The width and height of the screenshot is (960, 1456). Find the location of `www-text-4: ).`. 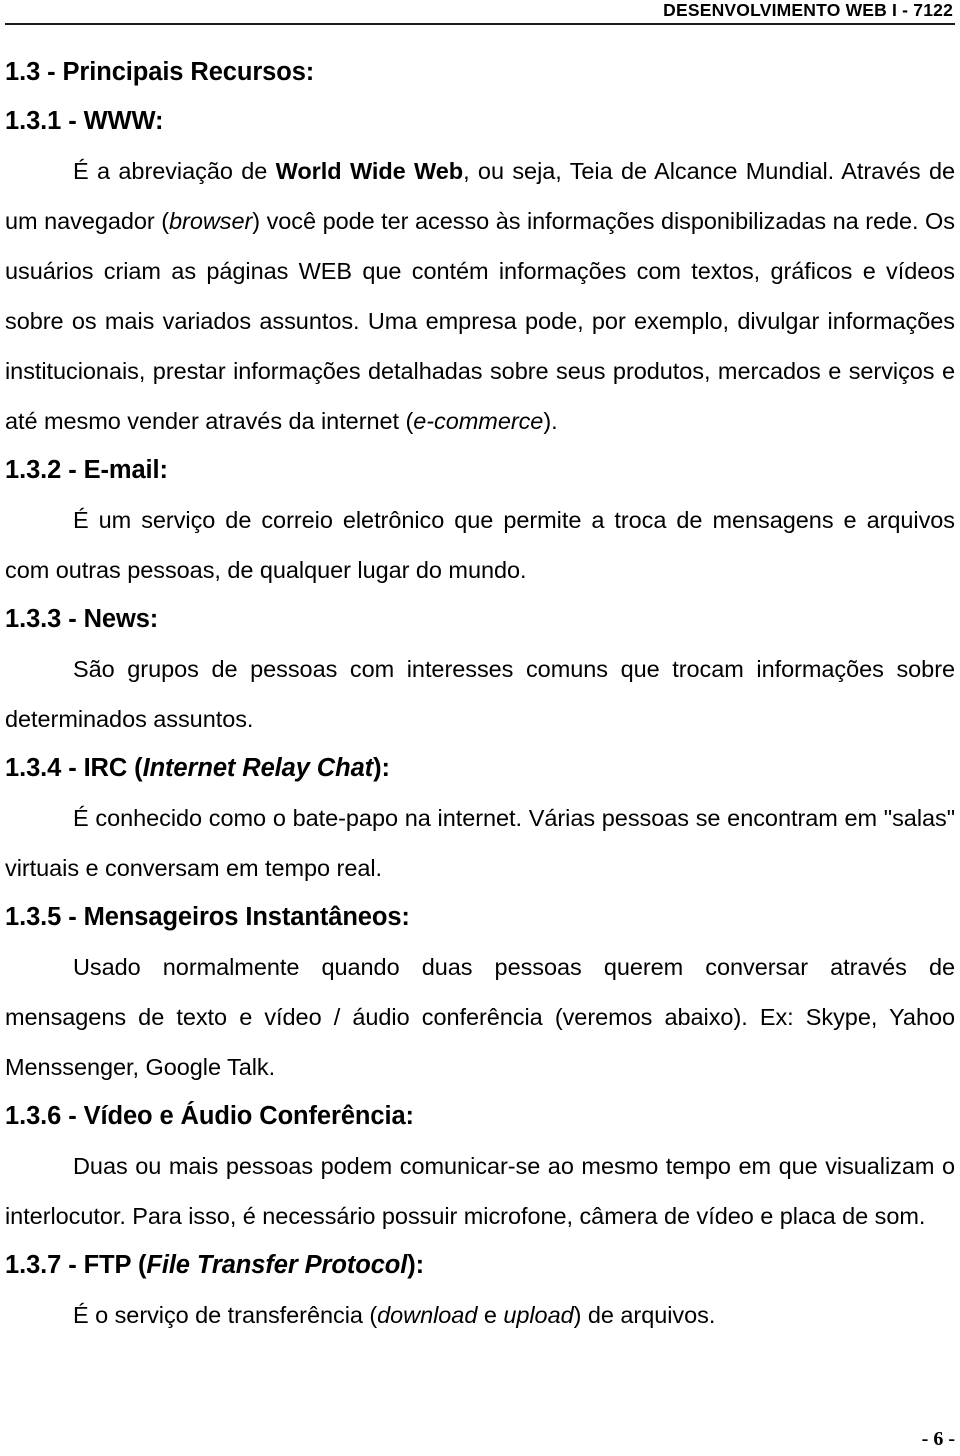

www-text-4: ). is located at coordinates (550, 421).